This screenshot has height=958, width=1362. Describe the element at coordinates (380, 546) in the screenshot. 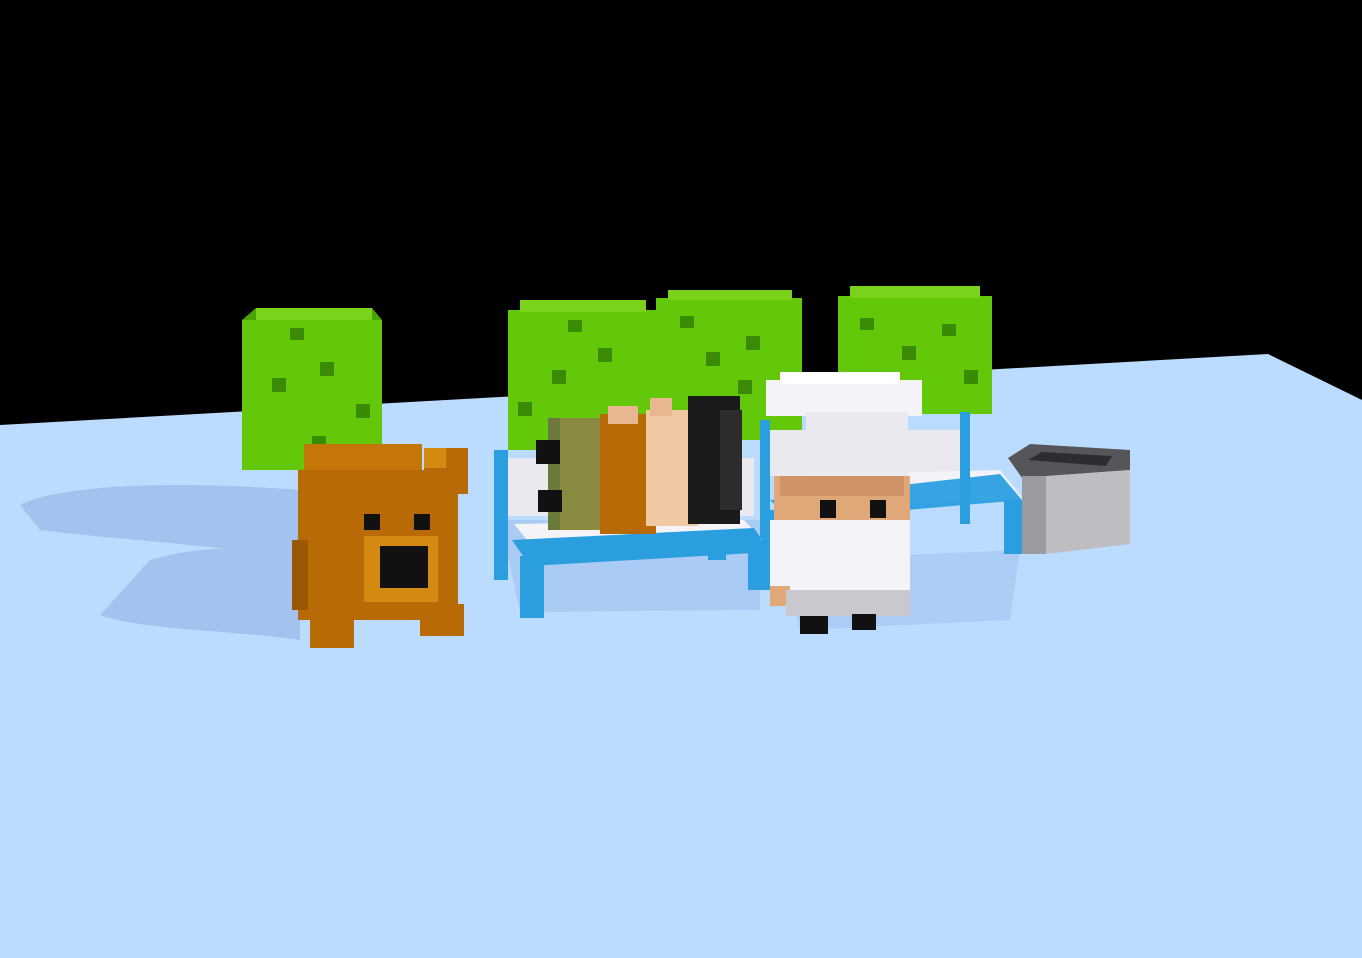

I see `bear` at that location.